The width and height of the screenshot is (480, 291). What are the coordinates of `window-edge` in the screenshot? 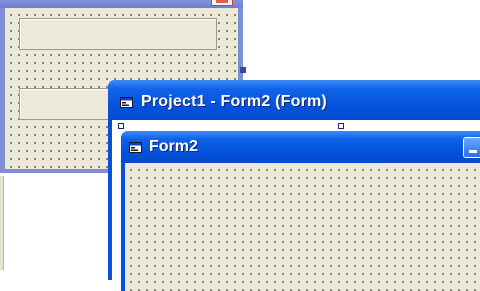 It's located at (2, 223).